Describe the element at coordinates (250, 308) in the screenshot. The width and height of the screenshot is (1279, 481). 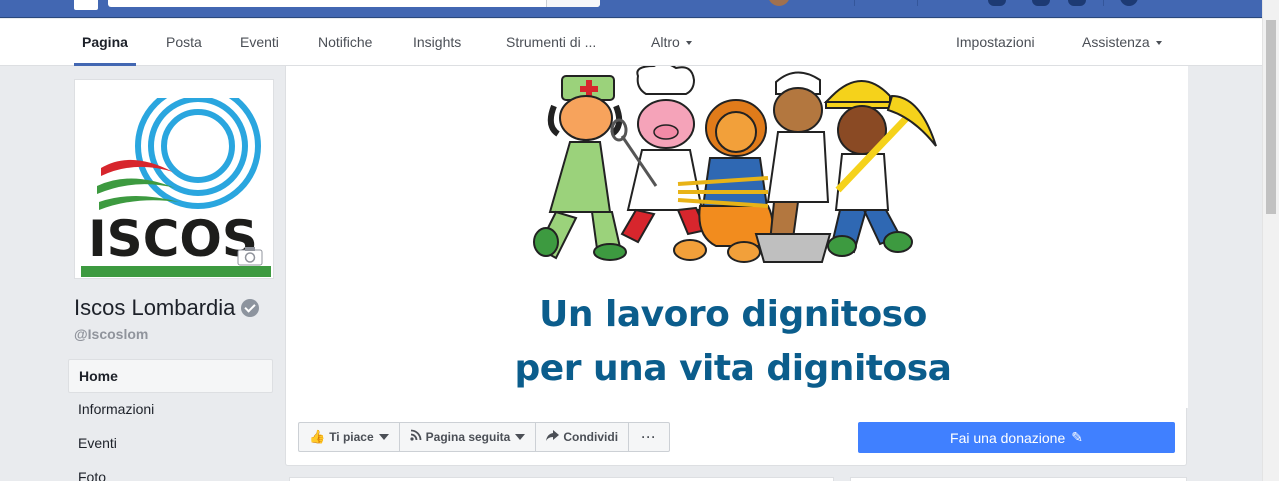
I see `verified-badge-icon` at that location.